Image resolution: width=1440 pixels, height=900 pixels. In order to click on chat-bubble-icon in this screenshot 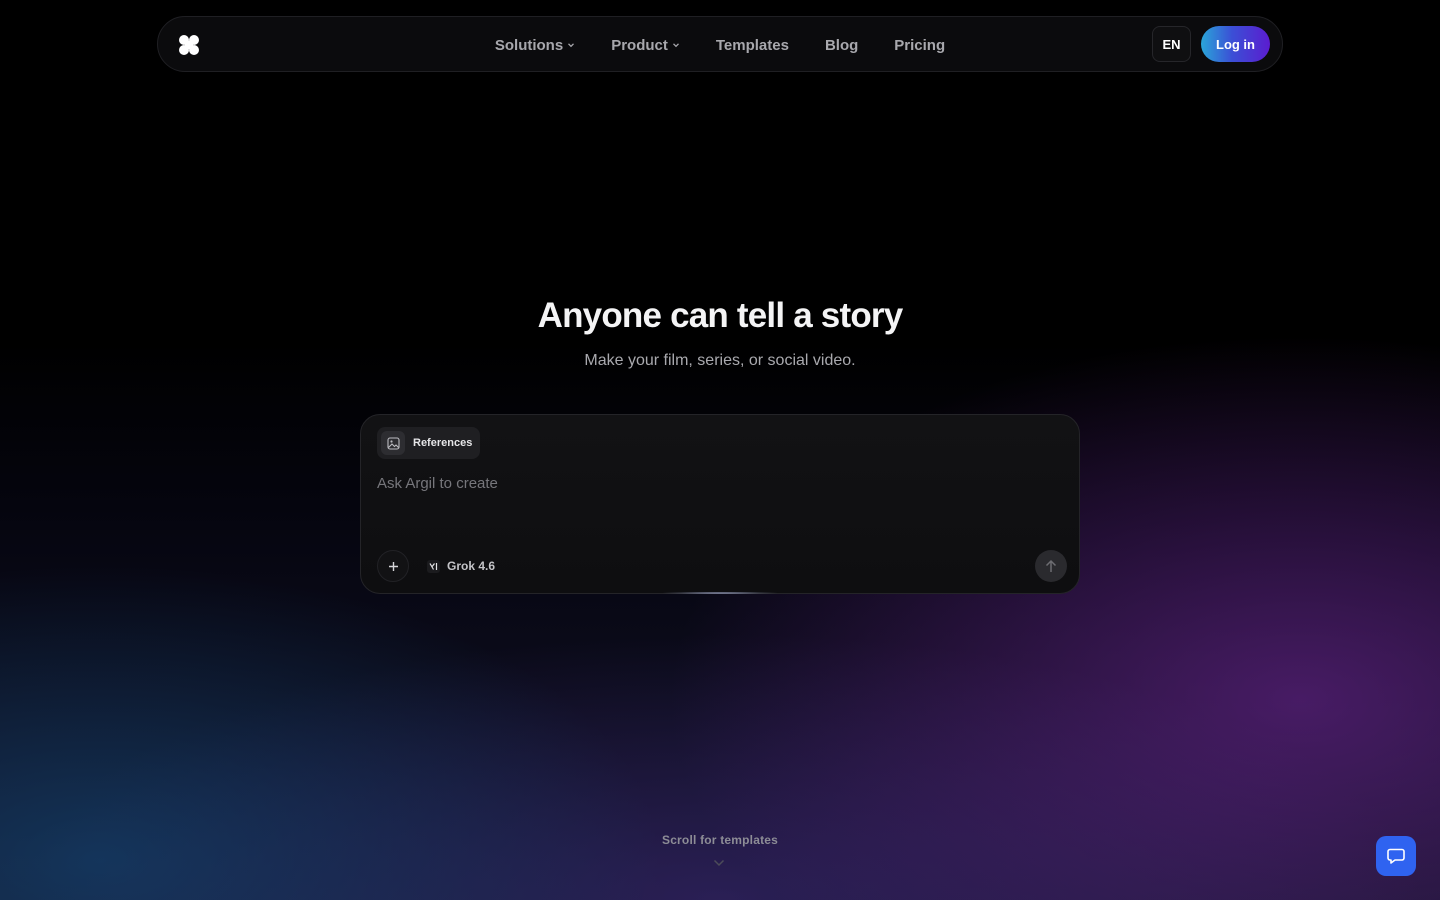, I will do `click(1396, 856)`.